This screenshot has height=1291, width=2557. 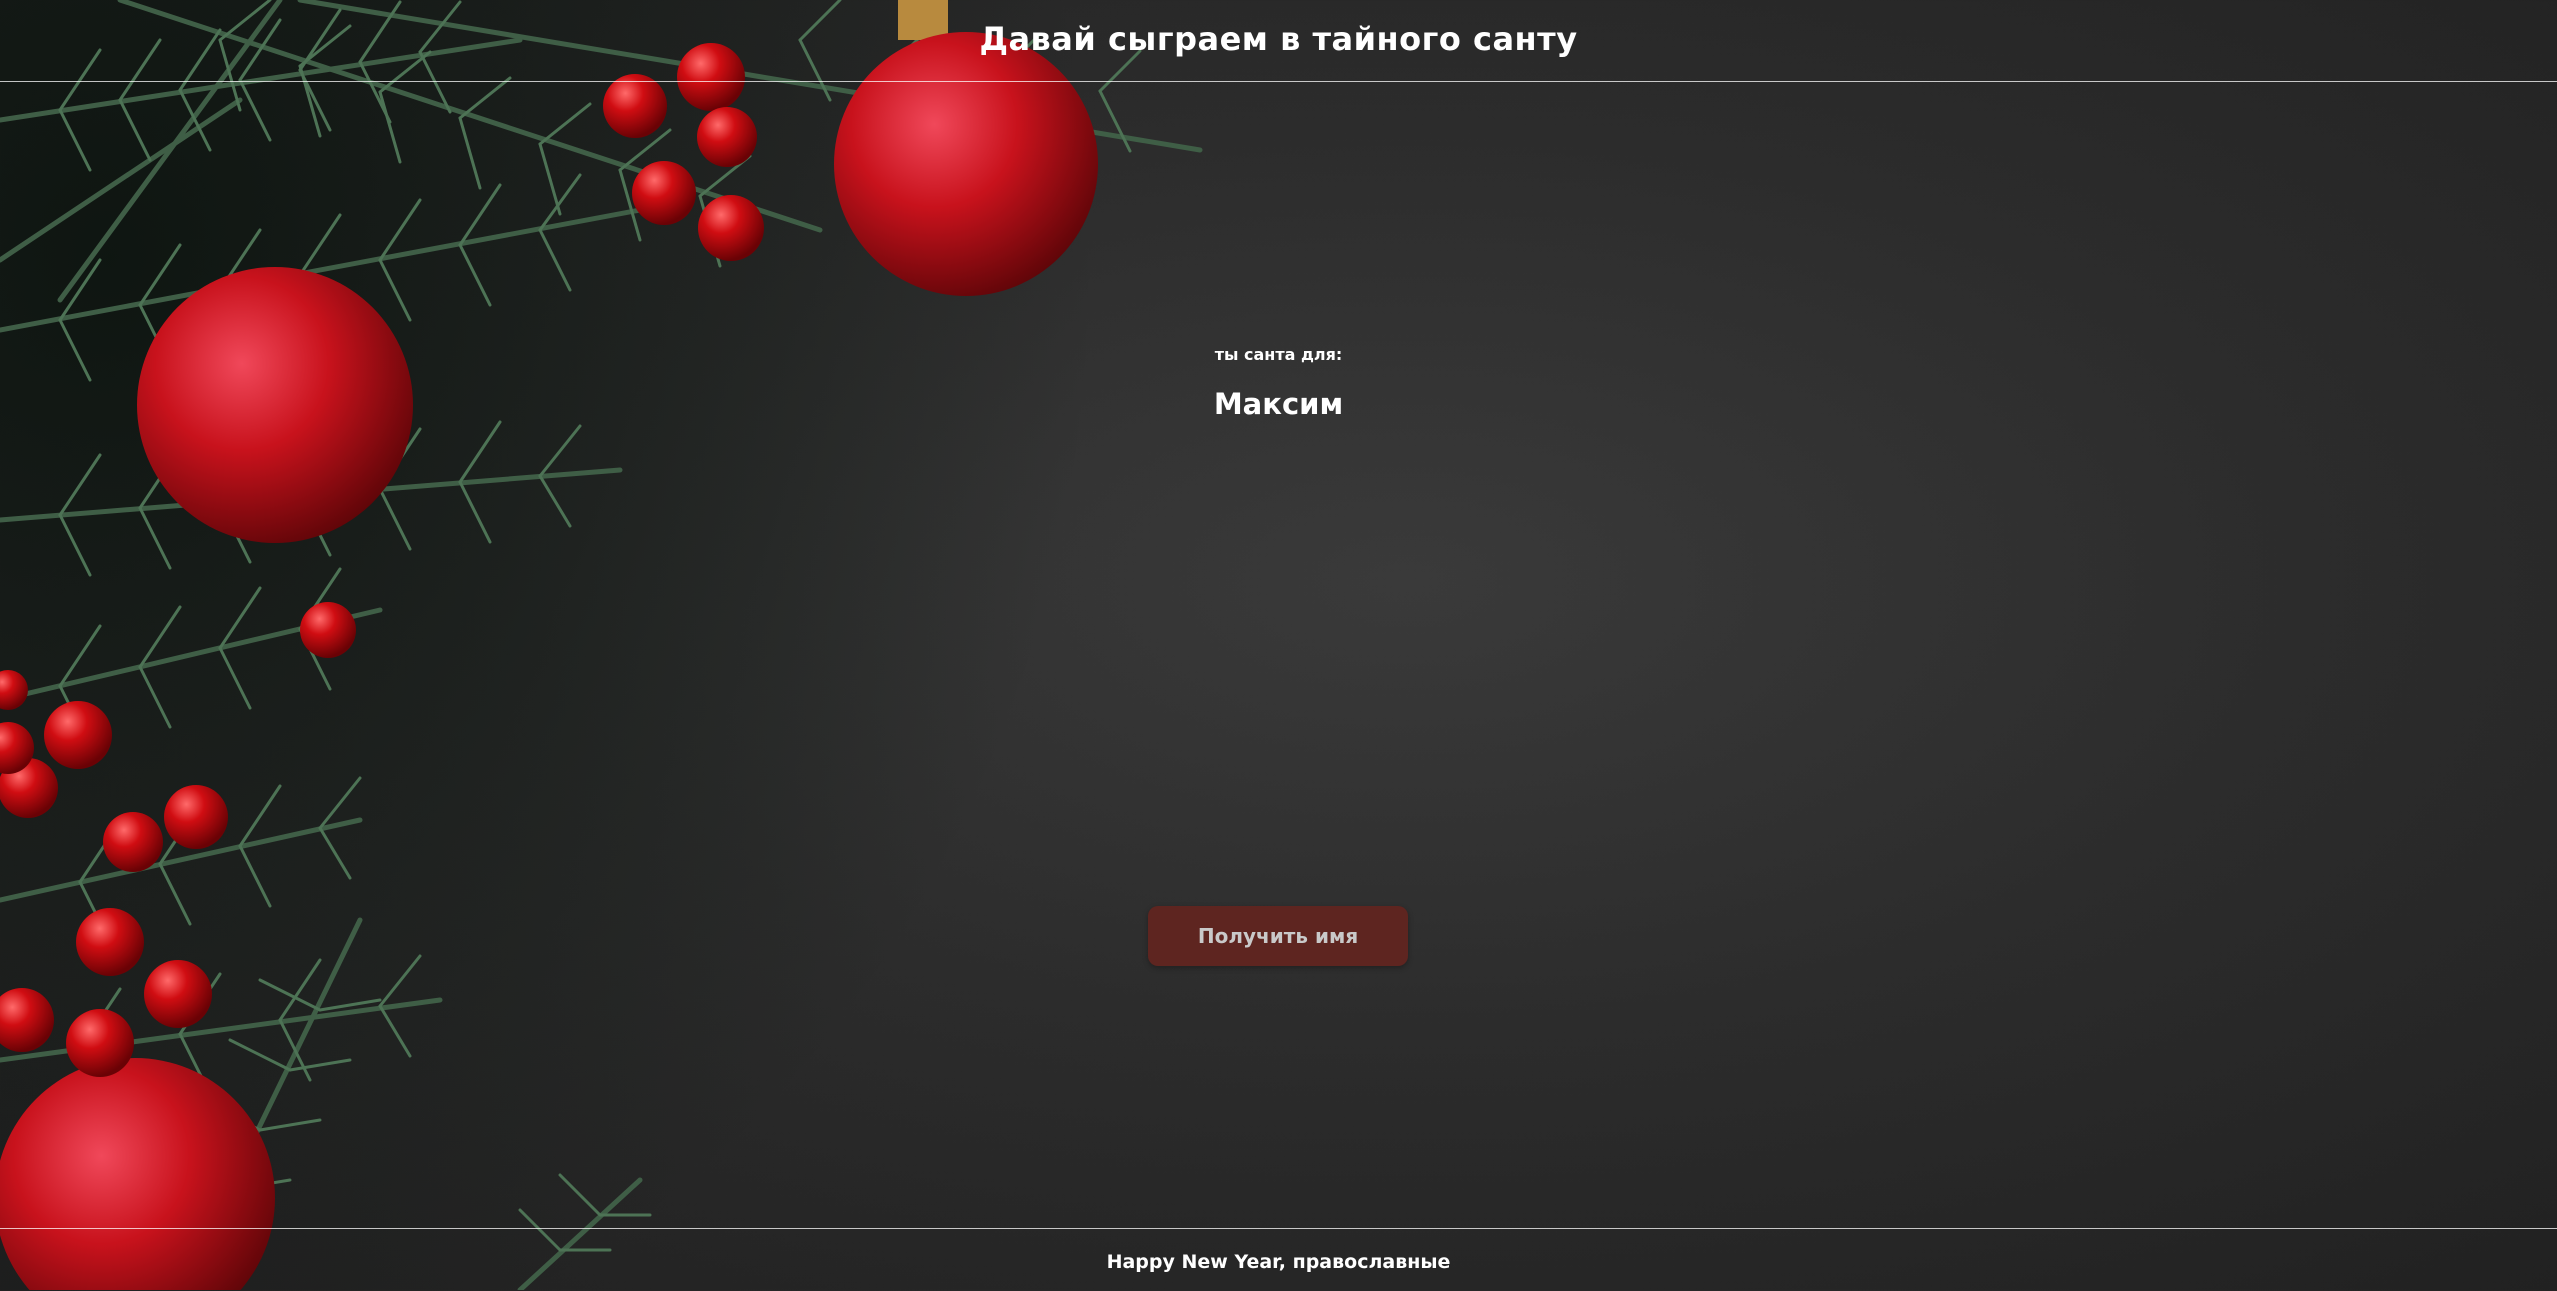 I want to click on page-footer: Happy New Year, православные, so click(x=1278, y=1259).